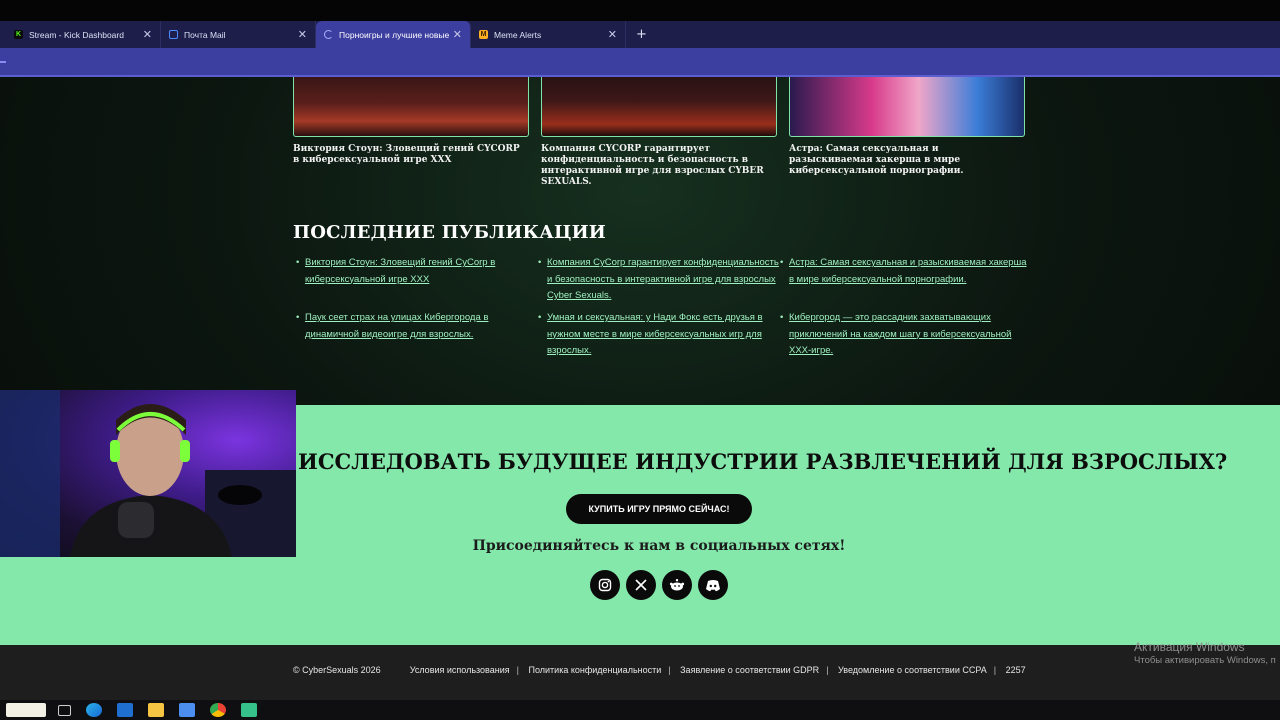 This screenshot has width=1280, height=720. Describe the element at coordinates (218, 710) in the screenshot. I see `chrome-icon` at that location.